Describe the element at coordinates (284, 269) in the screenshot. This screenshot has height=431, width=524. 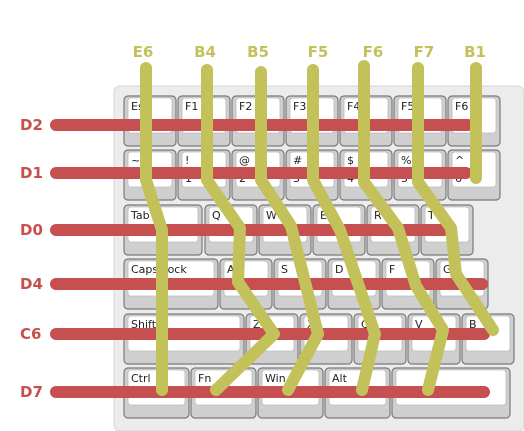
I see `key-label: S` at that location.